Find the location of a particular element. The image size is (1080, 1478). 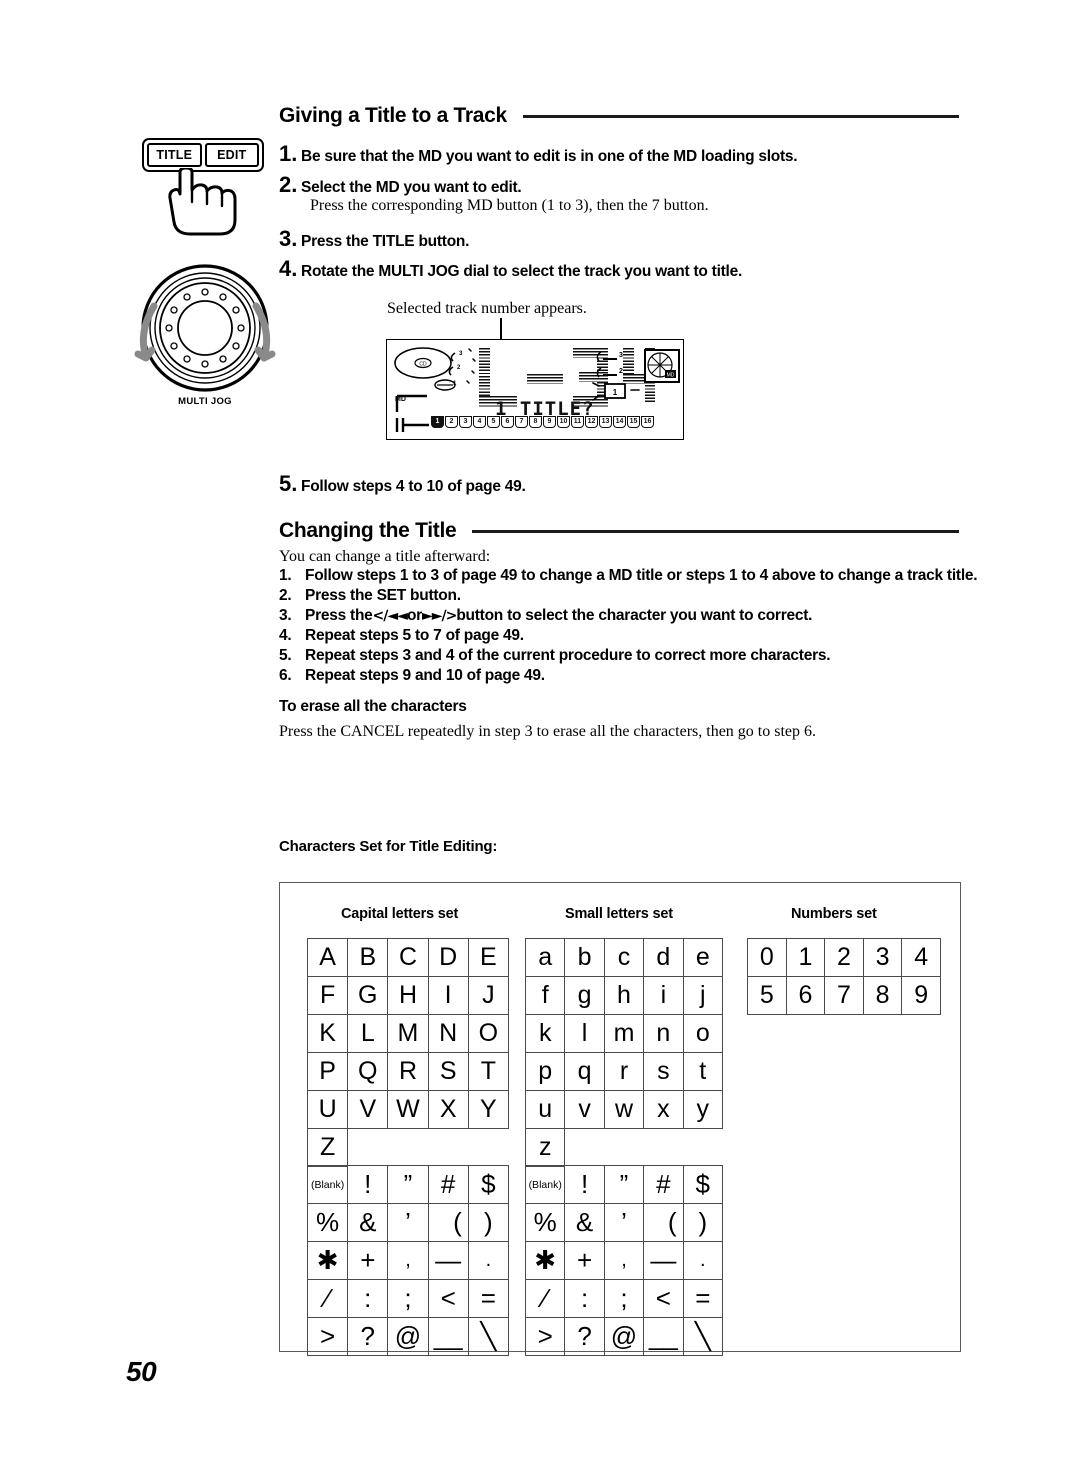

char-cell: D is located at coordinates (448, 957).